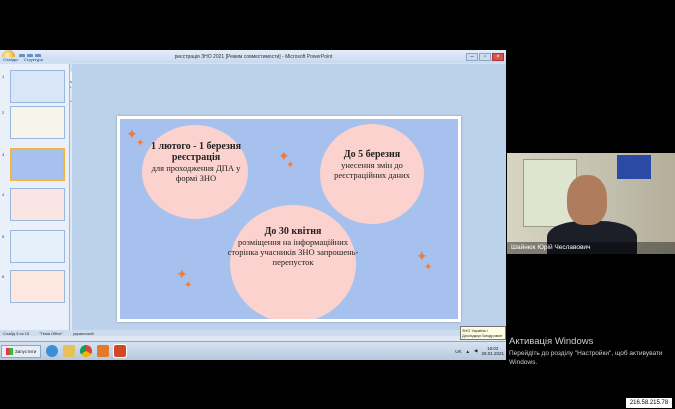 Image resolution: width=675 pixels, height=409 pixels. I want to click on start-label: Запустити, so click(26, 351).